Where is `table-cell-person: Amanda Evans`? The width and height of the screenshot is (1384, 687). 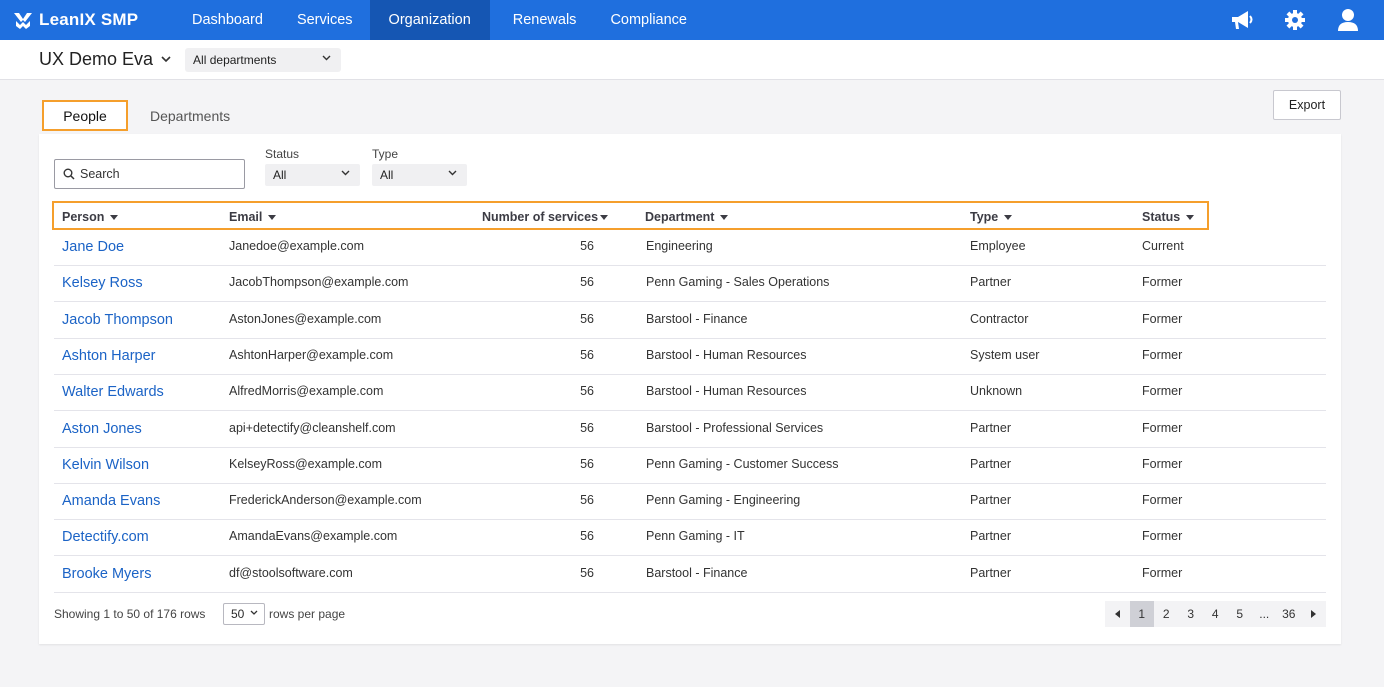 table-cell-person: Amanda Evans is located at coordinates (111, 501).